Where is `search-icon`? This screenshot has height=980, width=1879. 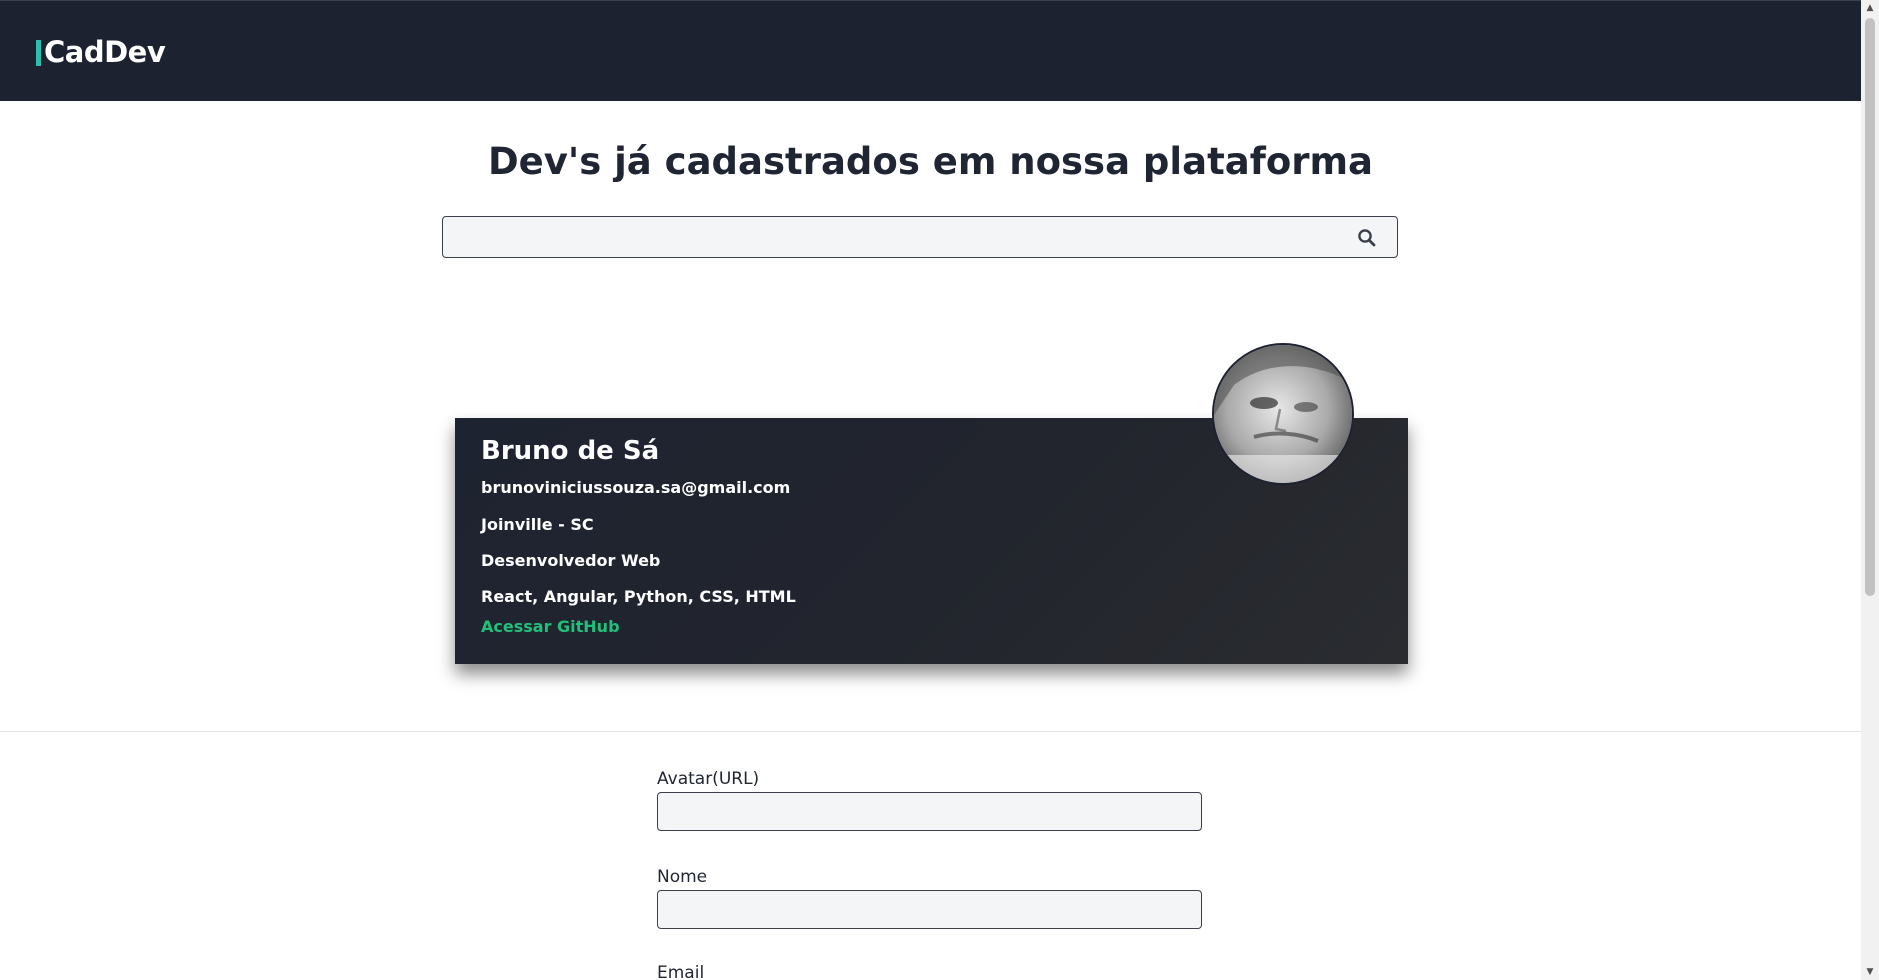 search-icon is located at coordinates (1367, 238).